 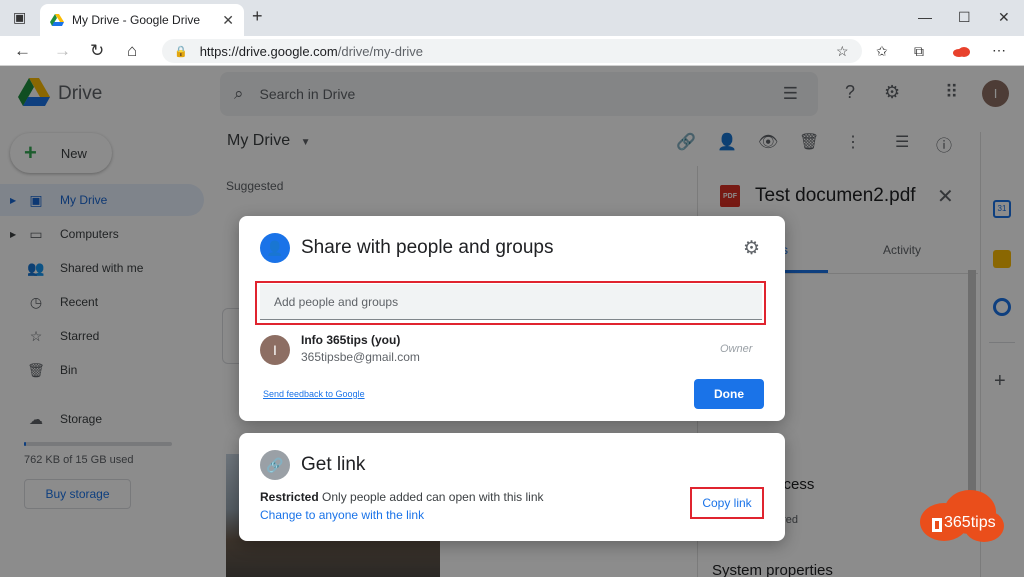 I want to click on back-icon: ←, so click(x=22, y=51).